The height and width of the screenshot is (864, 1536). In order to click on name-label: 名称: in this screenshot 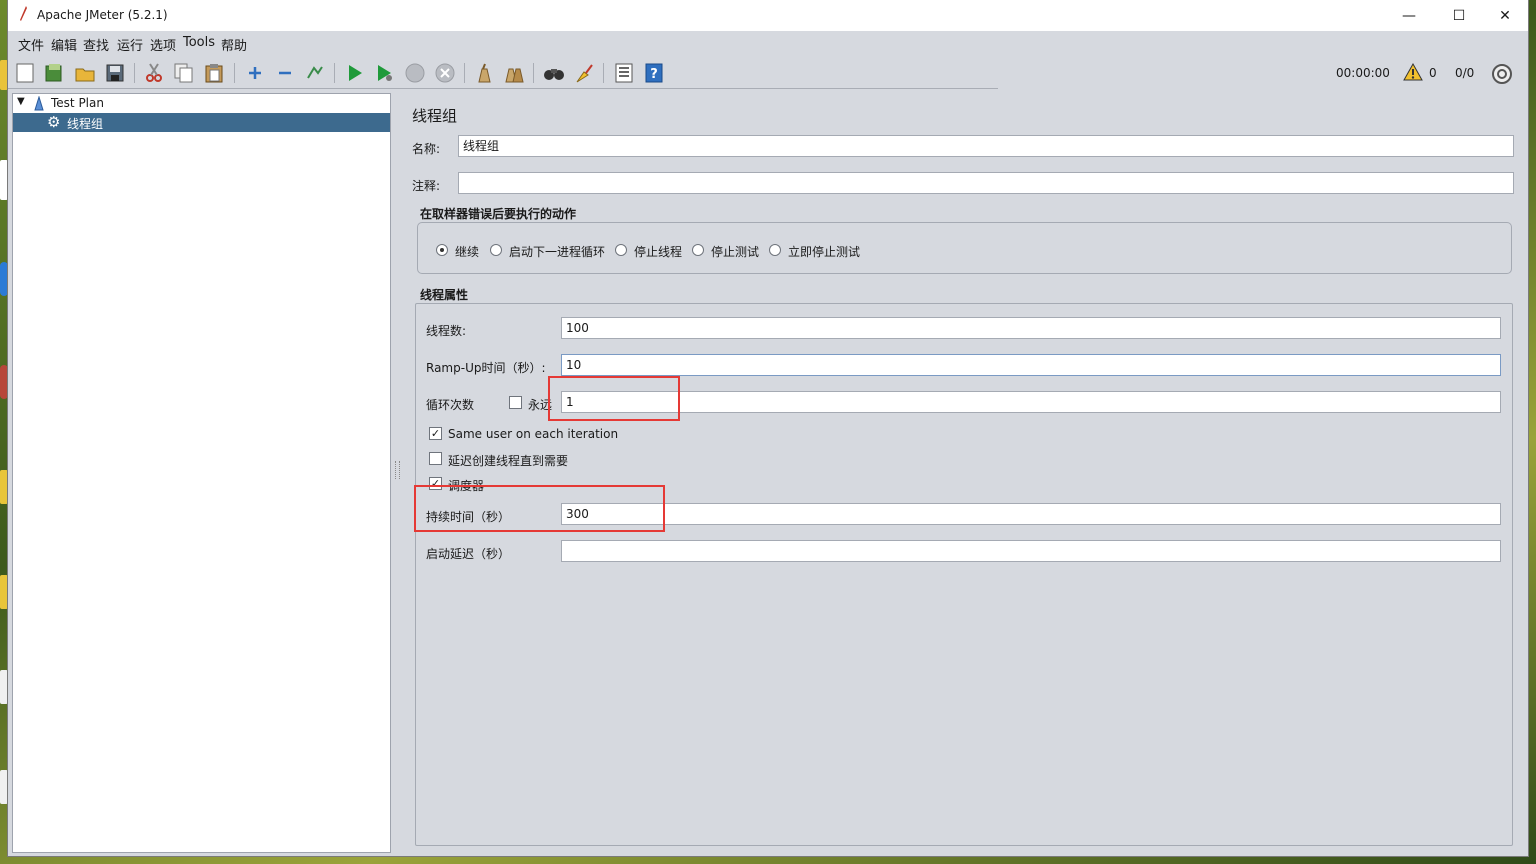, I will do `click(426, 149)`.